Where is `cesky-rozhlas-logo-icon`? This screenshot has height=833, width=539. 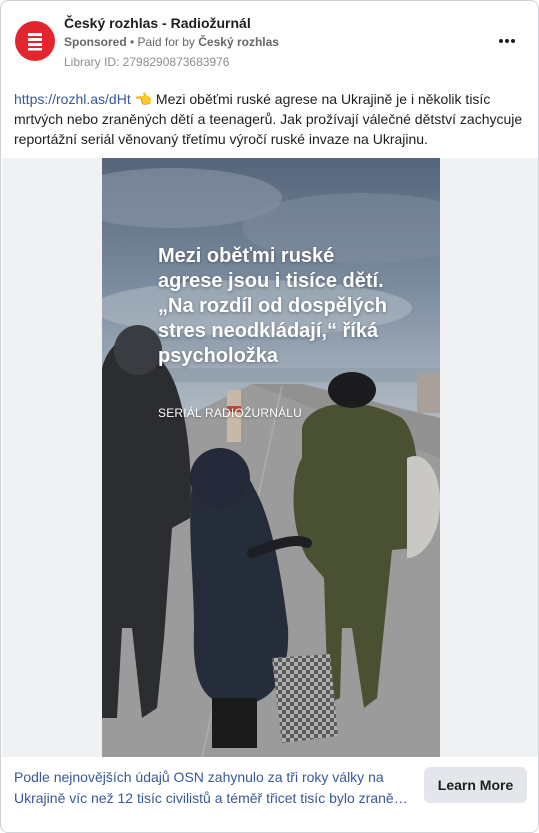 cesky-rozhlas-logo-icon is located at coordinates (35, 42).